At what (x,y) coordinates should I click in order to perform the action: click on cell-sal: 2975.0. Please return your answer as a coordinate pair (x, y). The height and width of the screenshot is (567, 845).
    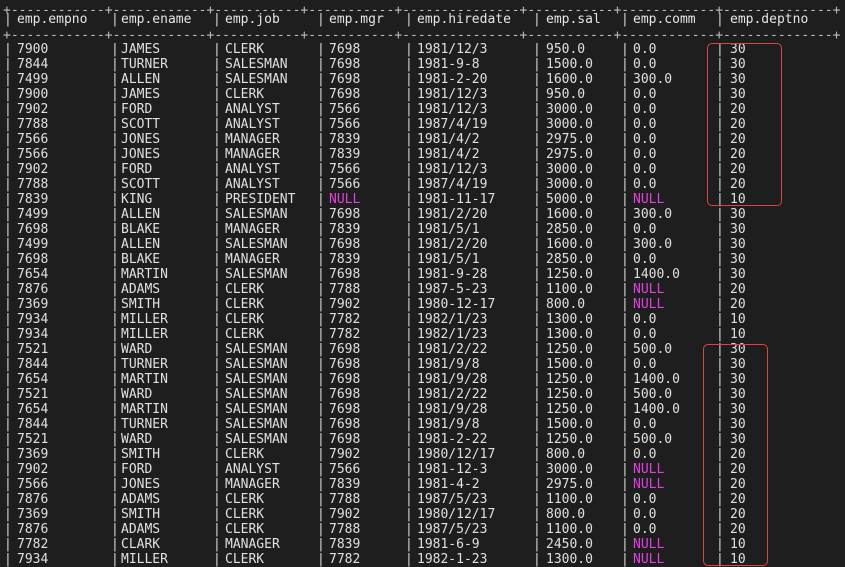
    Looking at the image, I should click on (569, 139).